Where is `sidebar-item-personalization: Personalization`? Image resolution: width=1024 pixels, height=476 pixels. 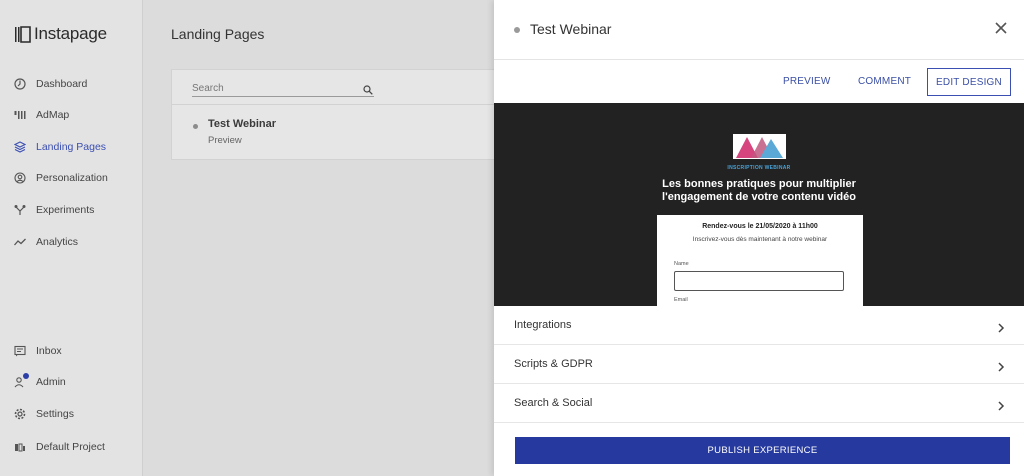
sidebar-item-personalization: Personalization is located at coordinates (61, 178).